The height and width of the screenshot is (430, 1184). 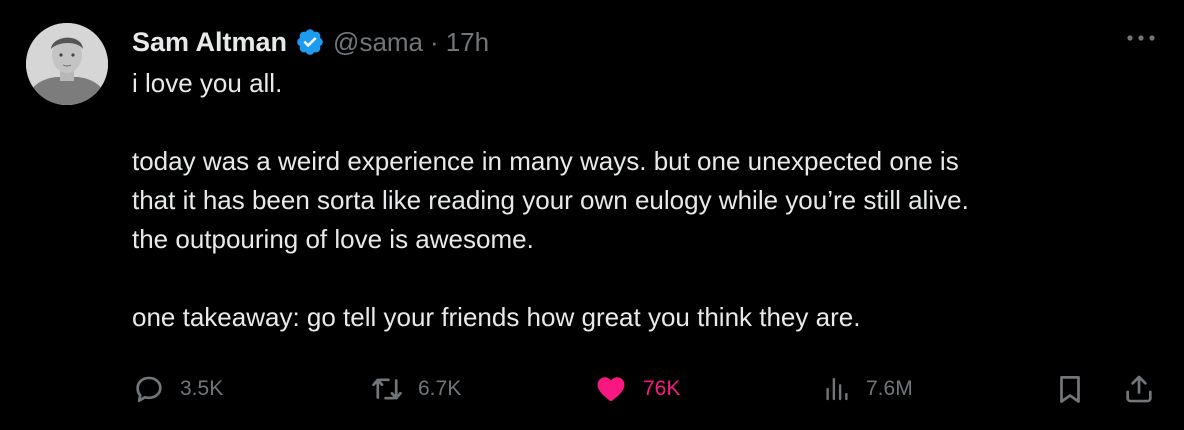 I want to click on like-button: 76K, so click(x=636, y=389).